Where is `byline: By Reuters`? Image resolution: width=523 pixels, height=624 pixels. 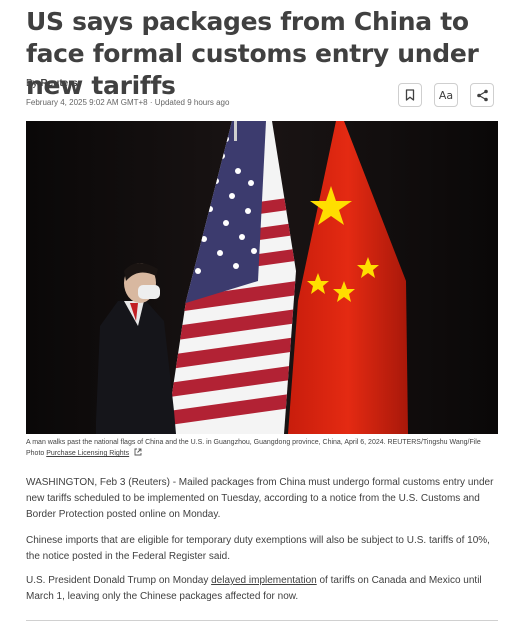
byline: By Reuters is located at coordinates (52, 83).